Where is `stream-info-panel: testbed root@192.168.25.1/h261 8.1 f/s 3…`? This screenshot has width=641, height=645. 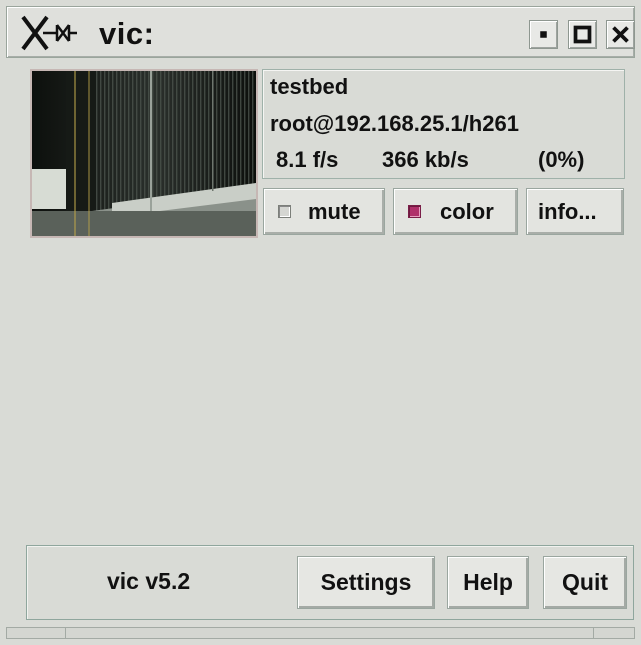 stream-info-panel: testbed root@192.168.25.1/h261 8.1 f/s 3… is located at coordinates (443, 124).